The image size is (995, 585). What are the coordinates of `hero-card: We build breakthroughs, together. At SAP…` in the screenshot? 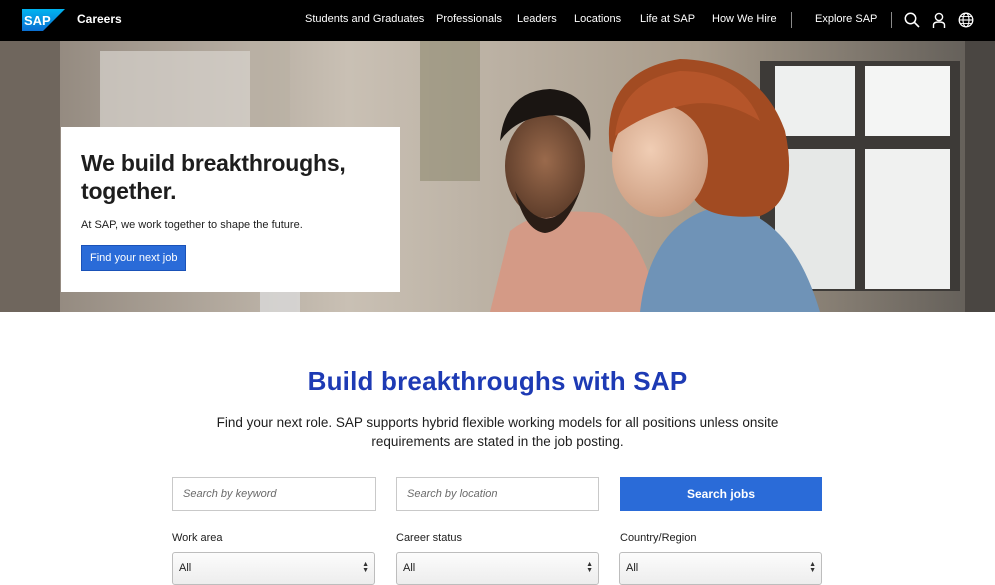 It's located at (230, 209).